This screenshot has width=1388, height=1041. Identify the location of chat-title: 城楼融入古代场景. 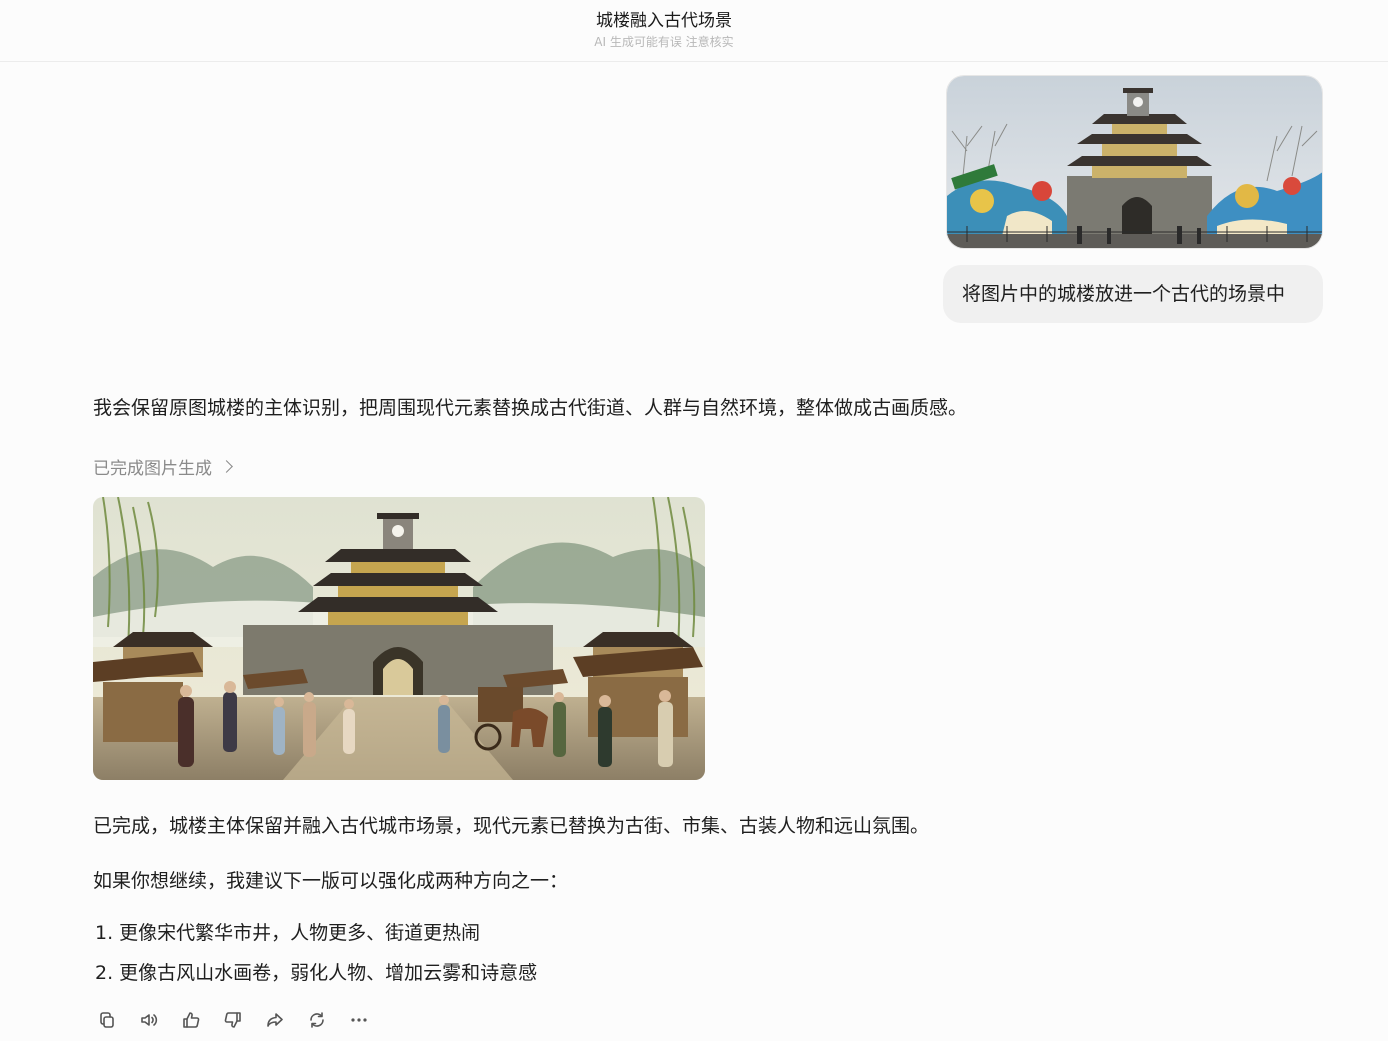
(664, 21).